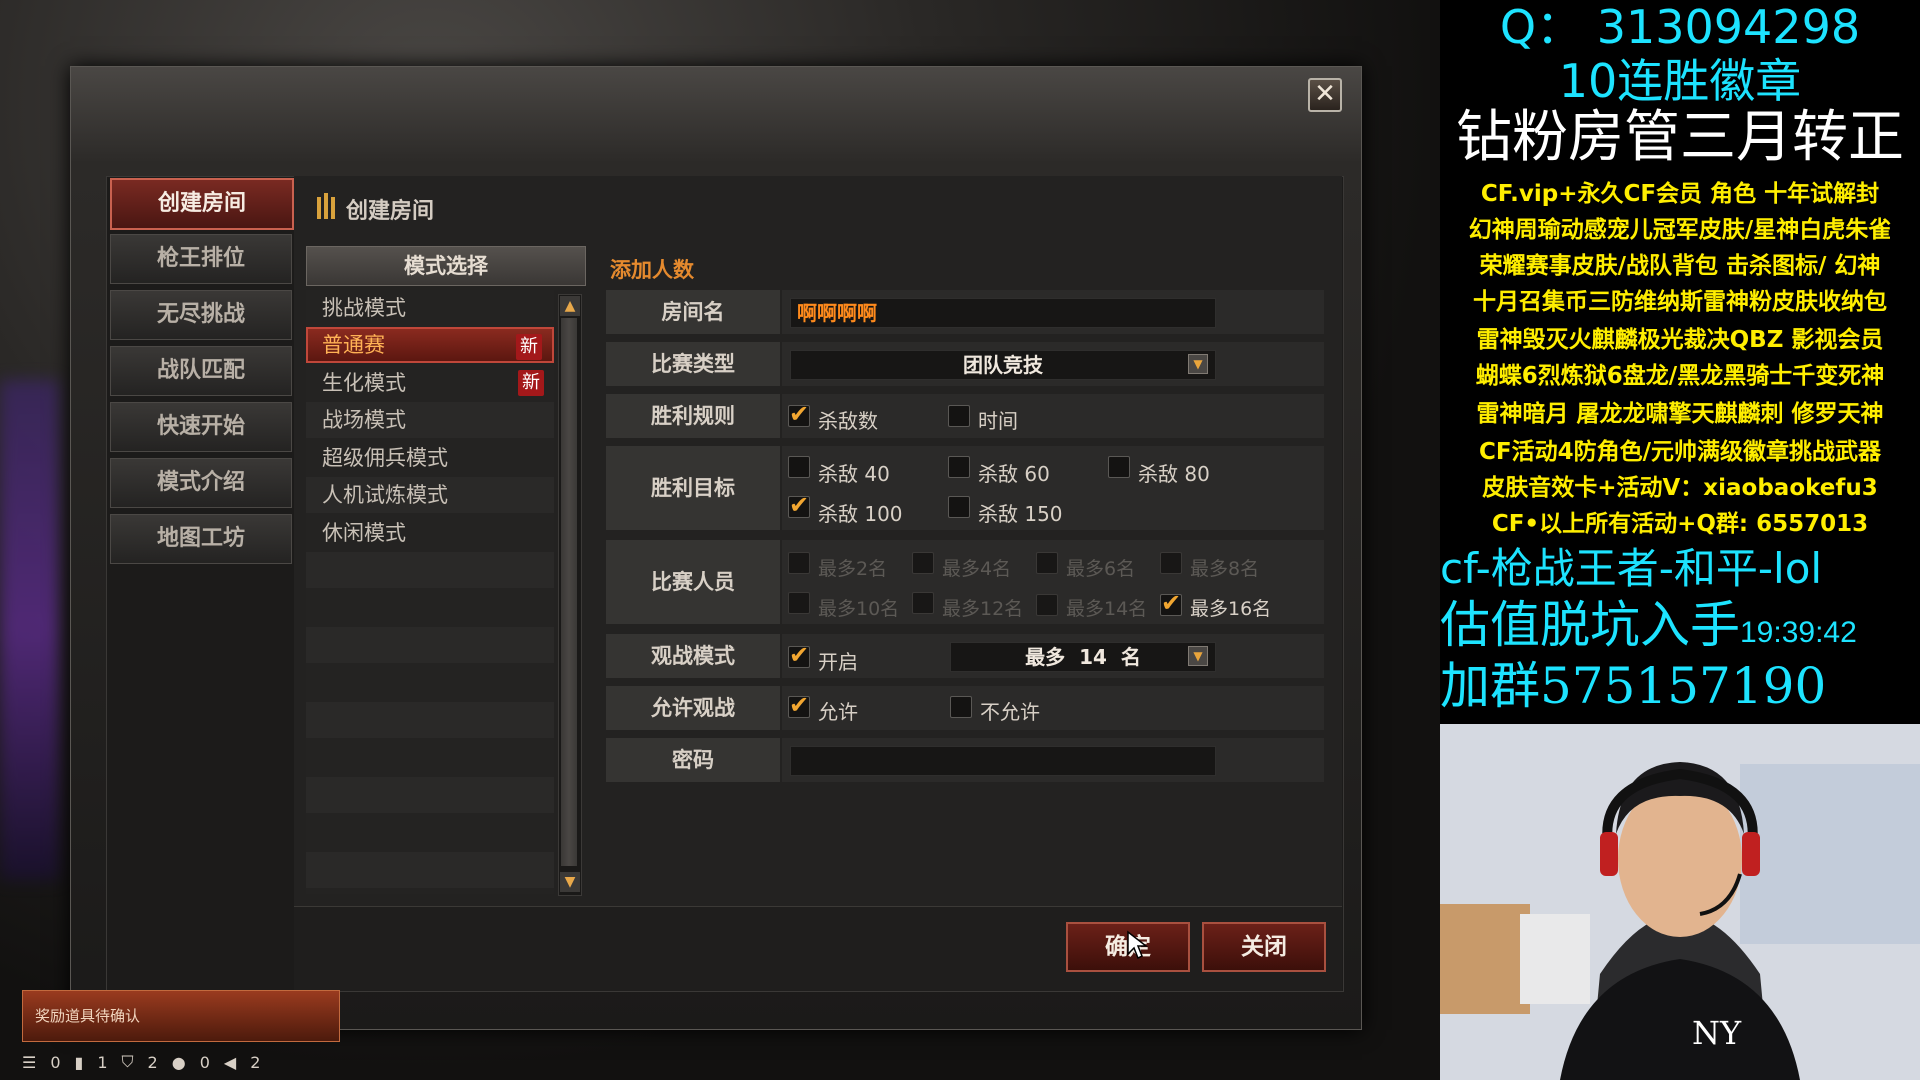 The width and height of the screenshot is (1920, 1080). Describe the element at coordinates (799, 655) in the screenshot. I see `spectate-on-checkbox` at that location.